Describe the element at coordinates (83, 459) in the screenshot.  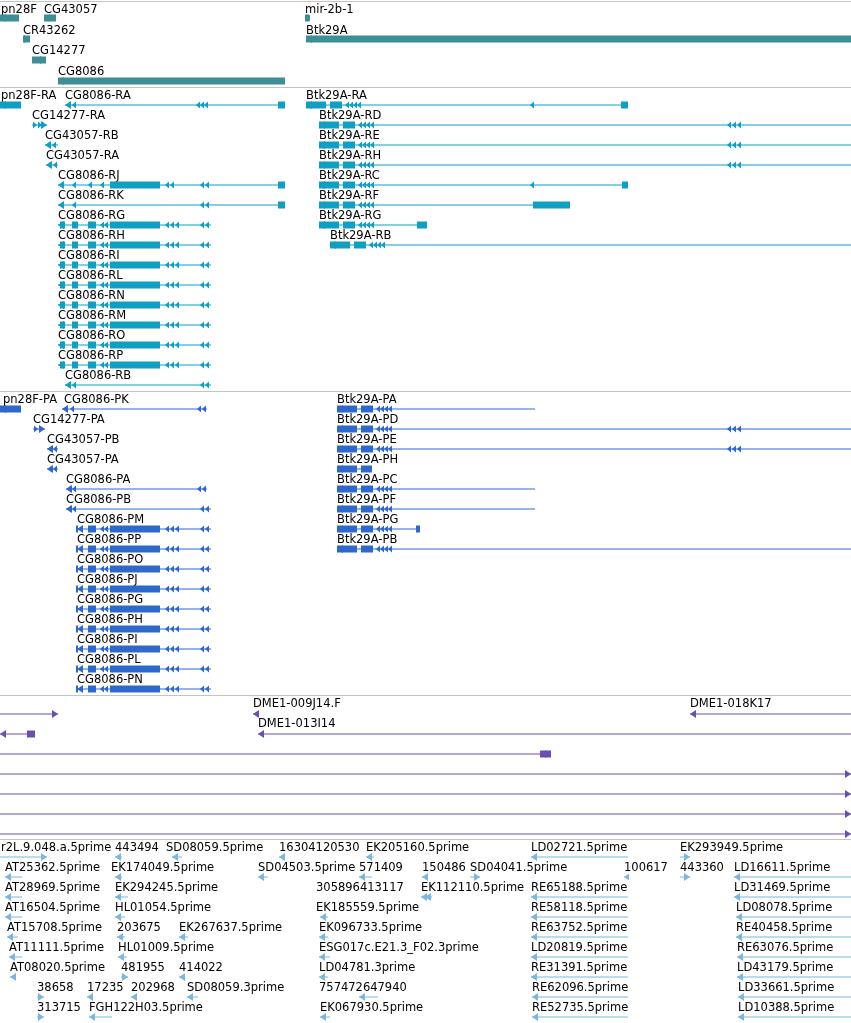
I see `feature-label: CG43057-PA` at that location.